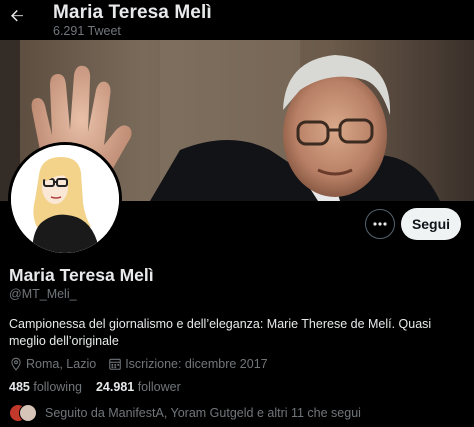  I want to click on arrow-left-icon, so click(17, 16).